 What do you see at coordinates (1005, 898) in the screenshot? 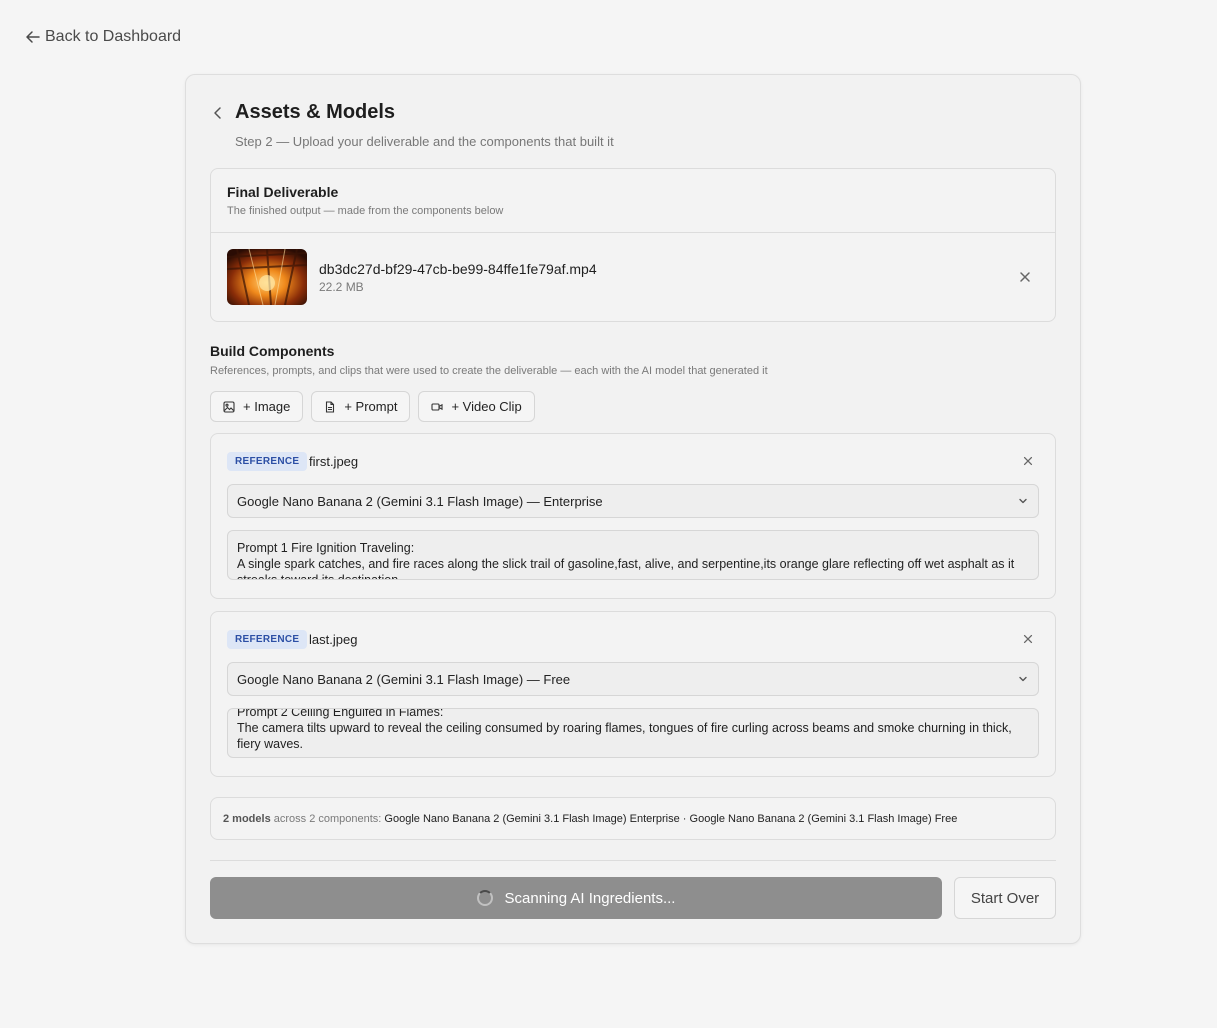
I see `start-over-button: Start Over` at bounding box center [1005, 898].